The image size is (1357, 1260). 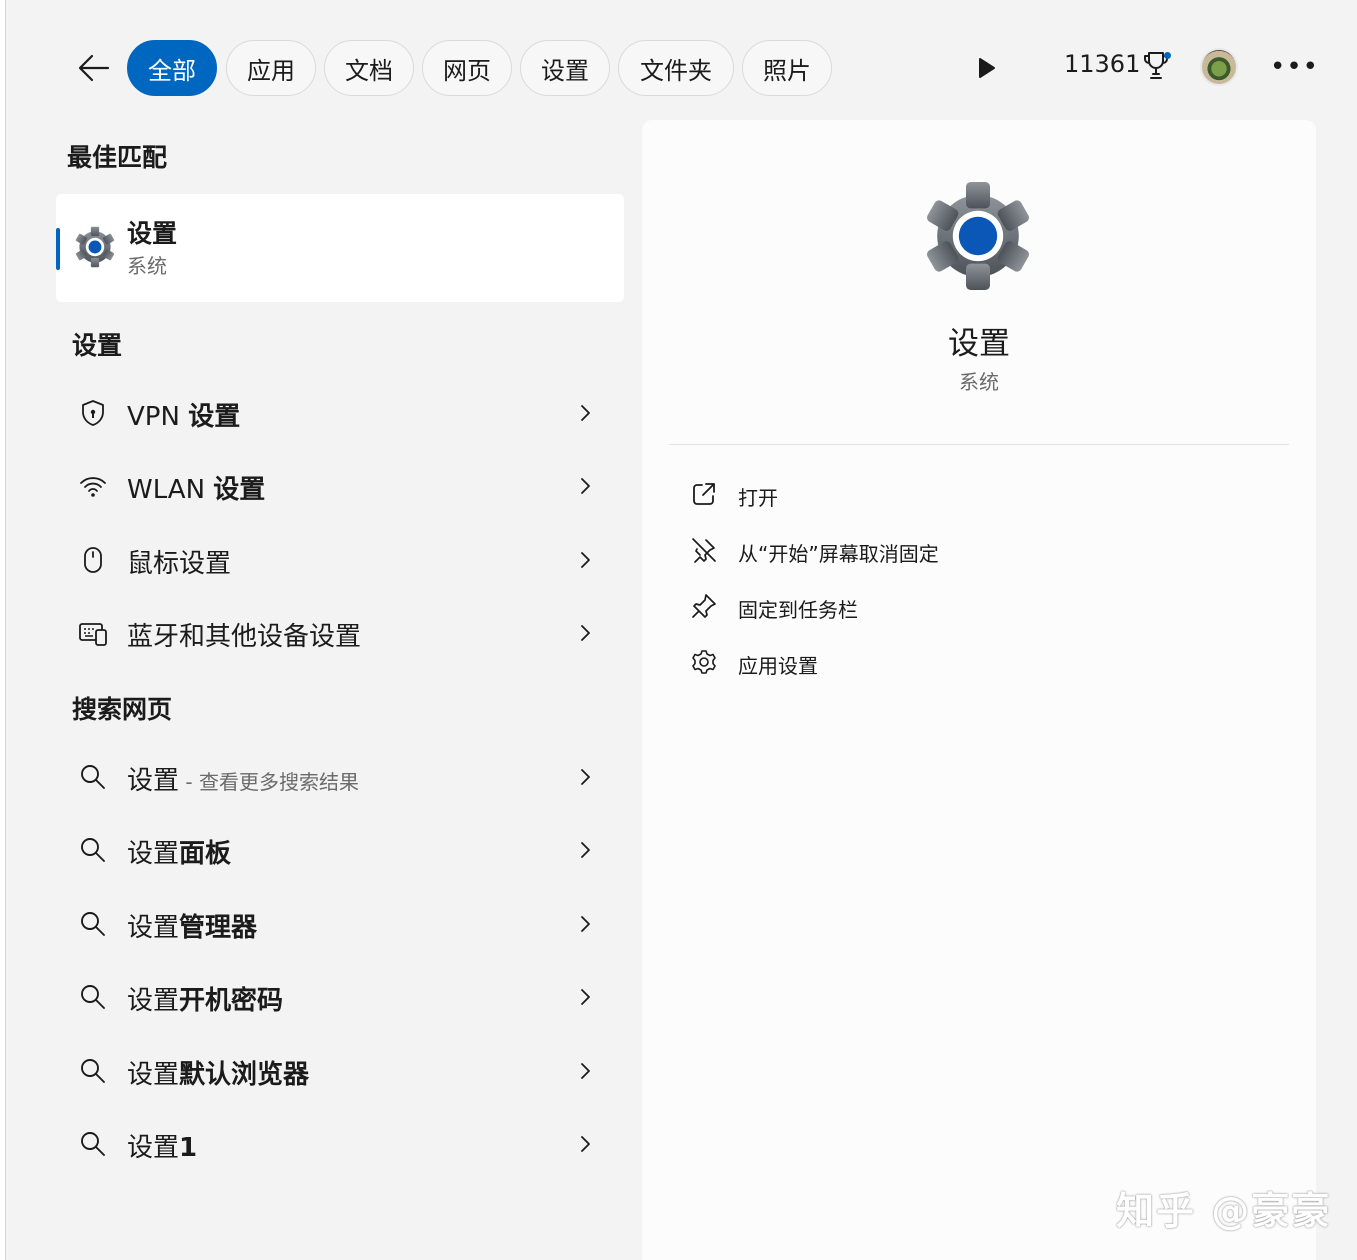 I want to click on rewards-points: 11361, so click(x=1102, y=64).